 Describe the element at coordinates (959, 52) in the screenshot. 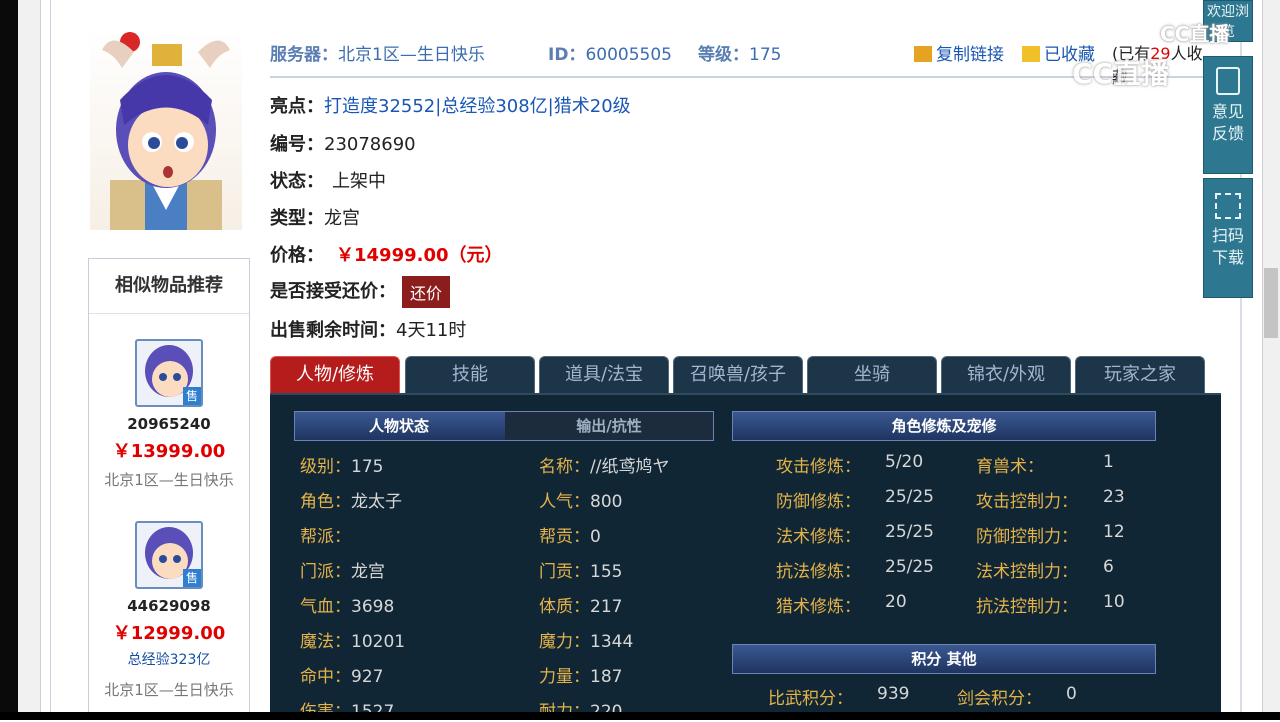

I see `copy-link-button: 复制链接` at that location.